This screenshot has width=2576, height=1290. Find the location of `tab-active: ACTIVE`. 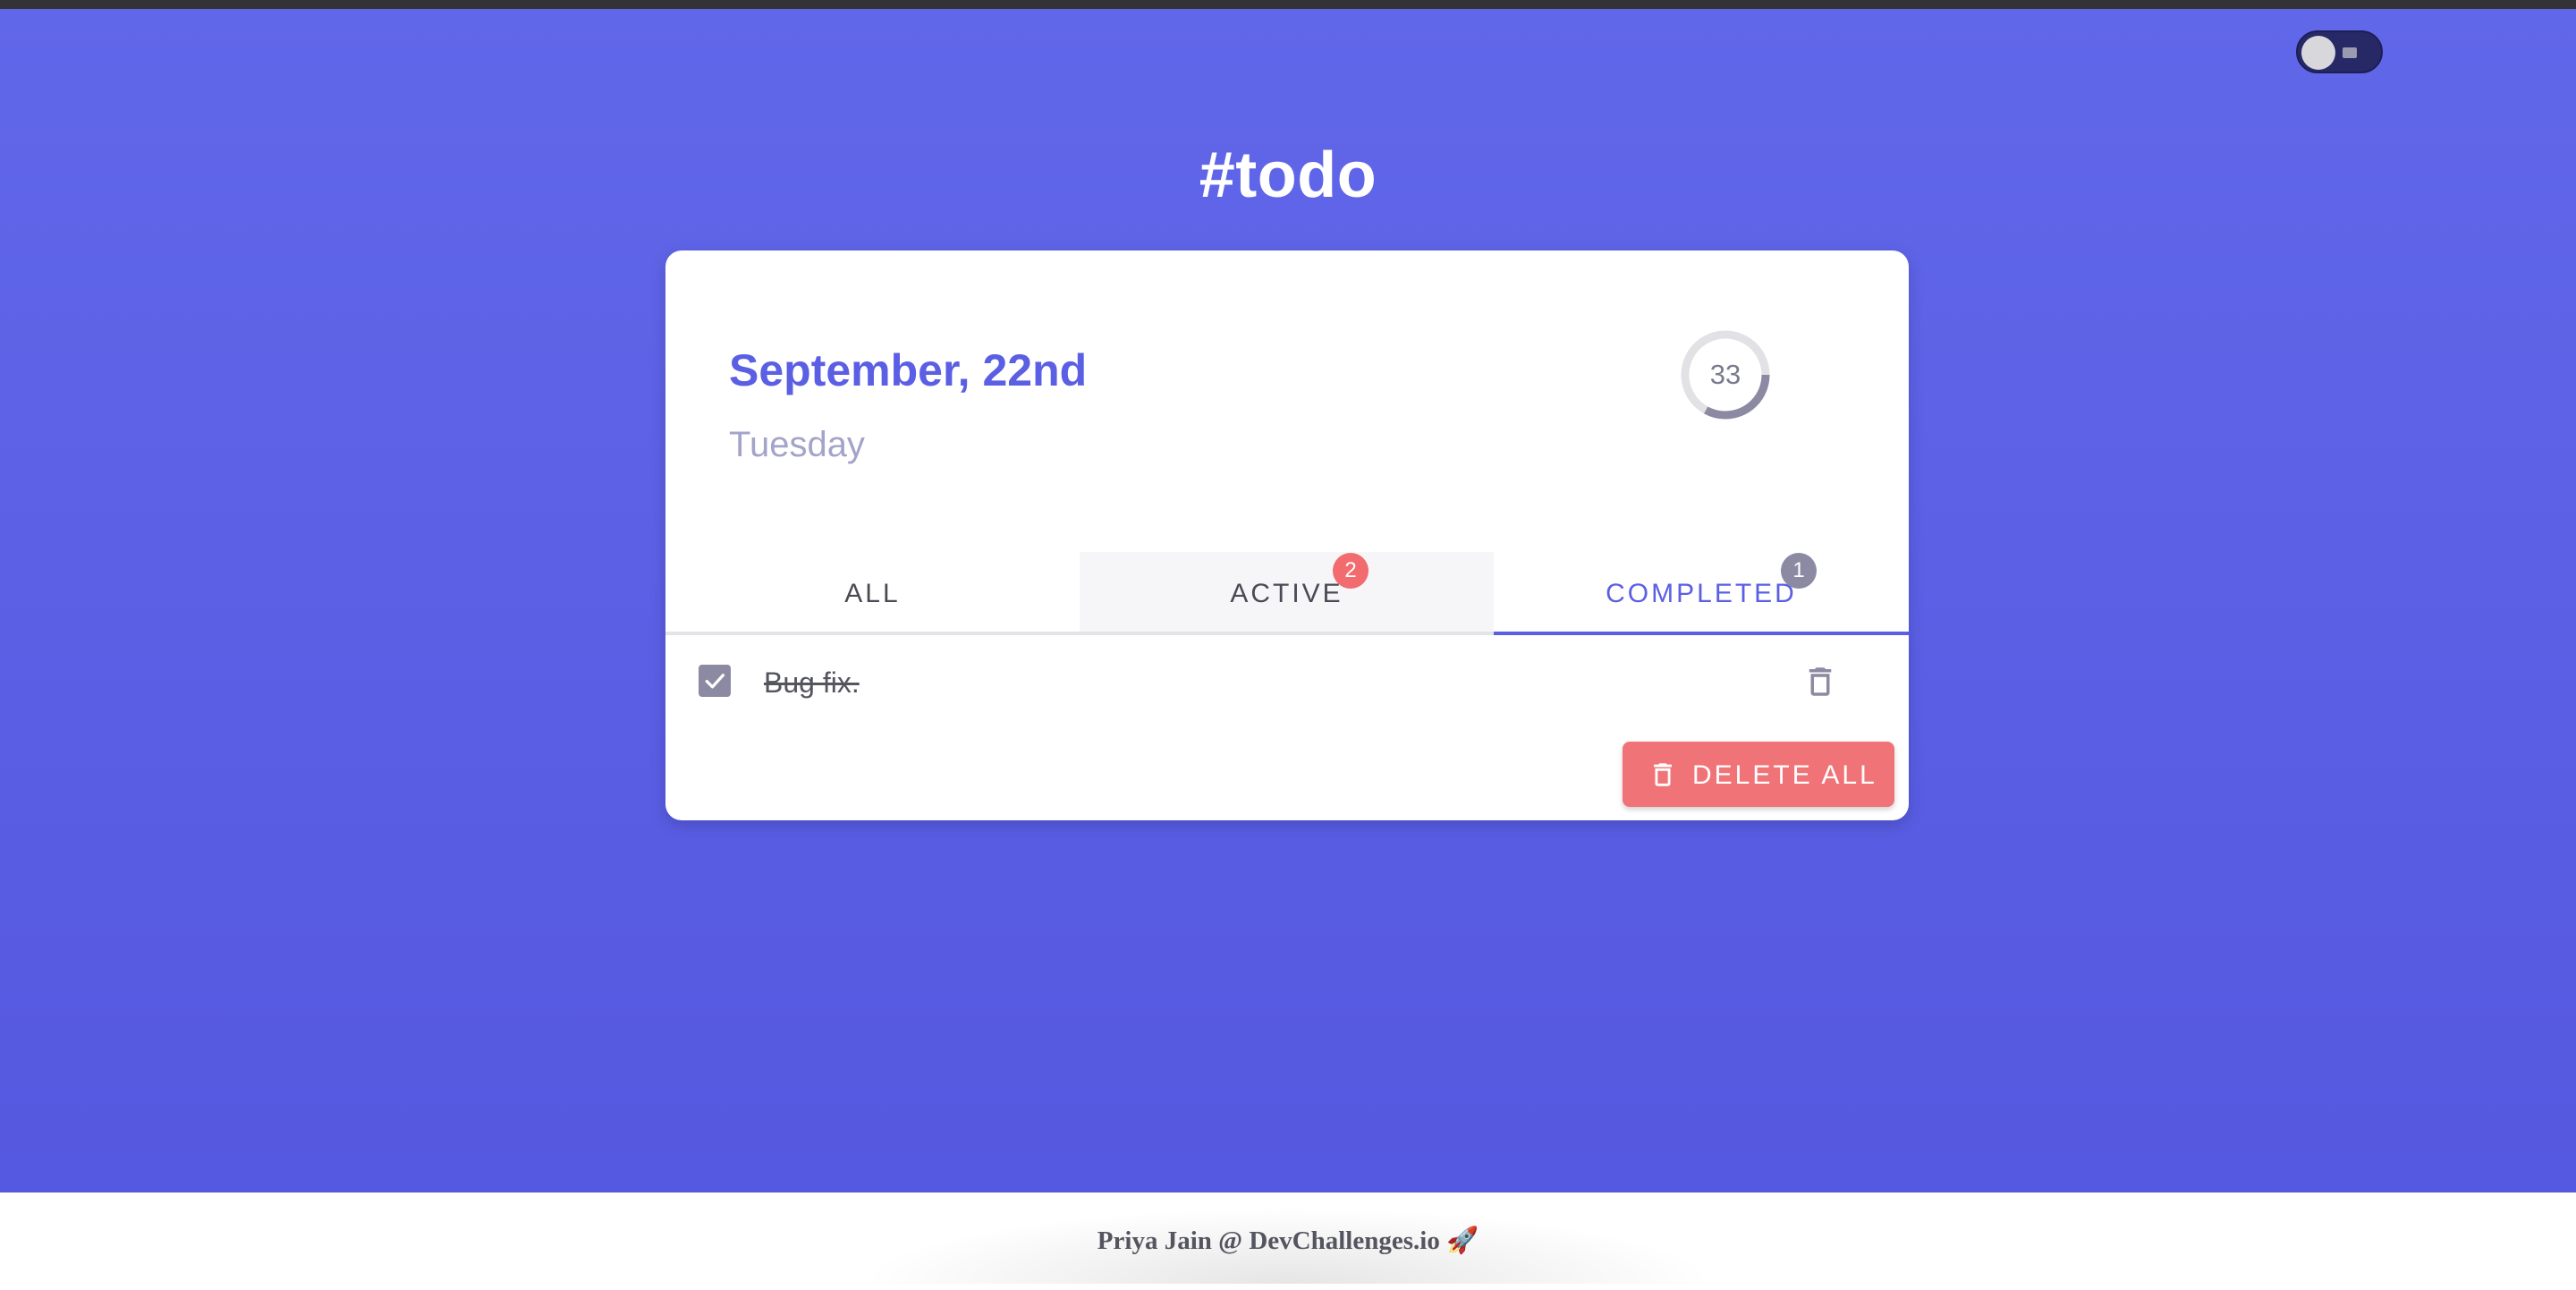

tab-active: ACTIVE is located at coordinates (1287, 593).